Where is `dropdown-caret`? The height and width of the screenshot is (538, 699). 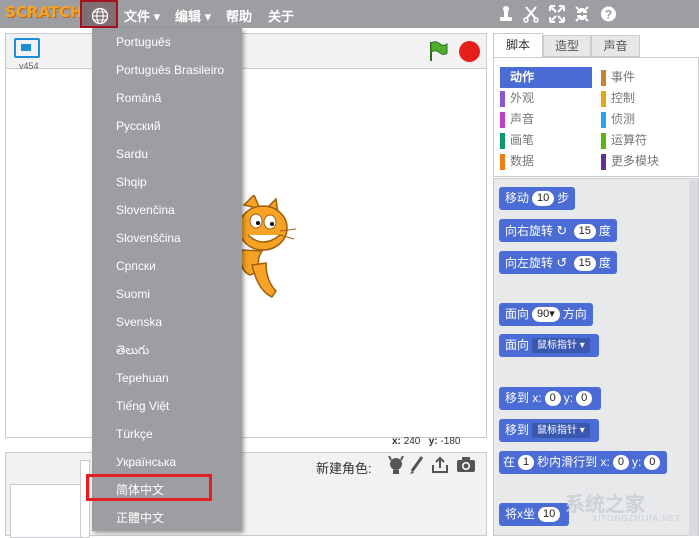 dropdown-caret is located at coordinates (167, 24).